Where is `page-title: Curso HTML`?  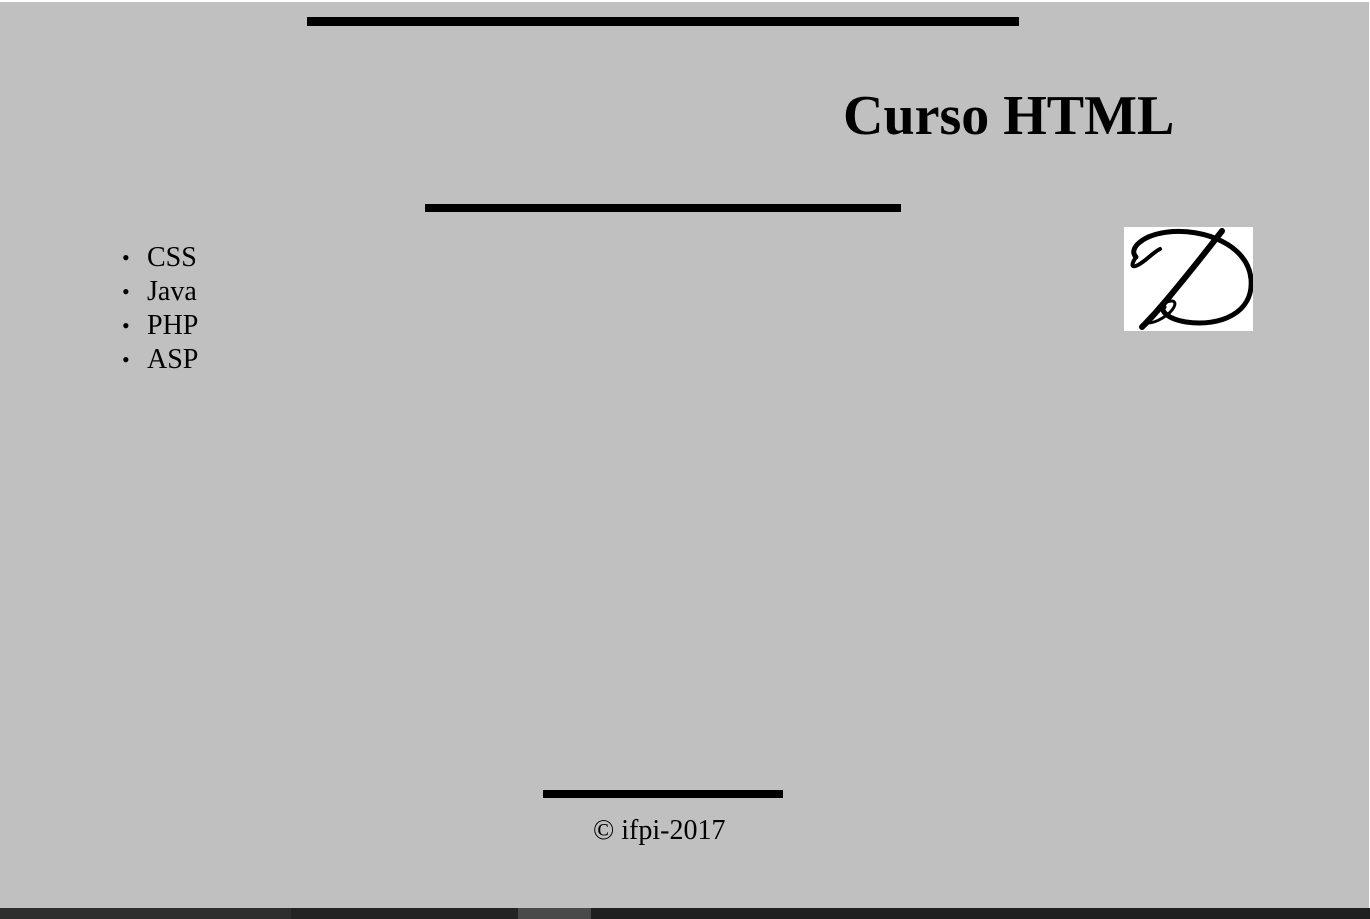 page-title: Curso HTML is located at coordinates (1009, 116).